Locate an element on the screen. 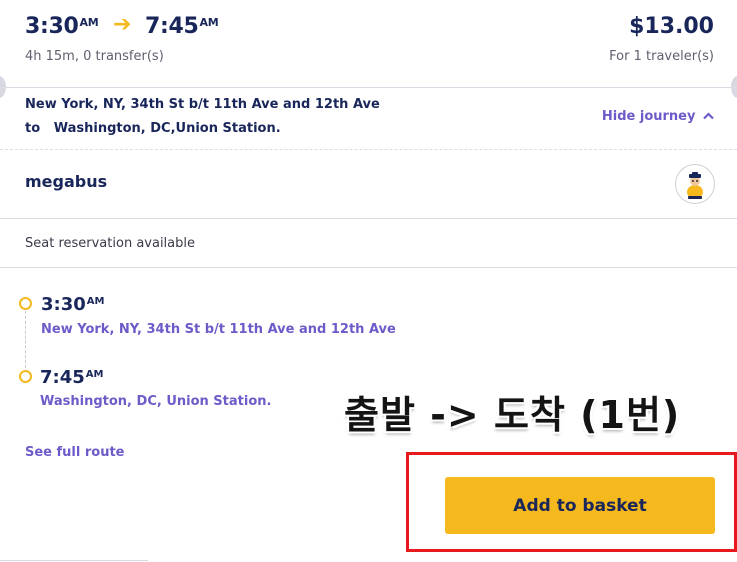  add-to-basket-button: Add to basket is located at coordinates (580, 505).